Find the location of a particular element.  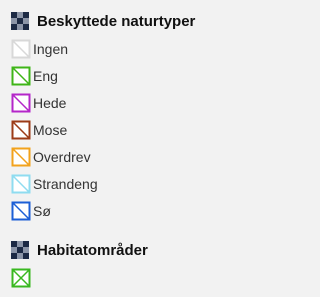

group-header-beskyttede-naturtyper: Beskyttede naturtyper is located at coordinates (103, 21).